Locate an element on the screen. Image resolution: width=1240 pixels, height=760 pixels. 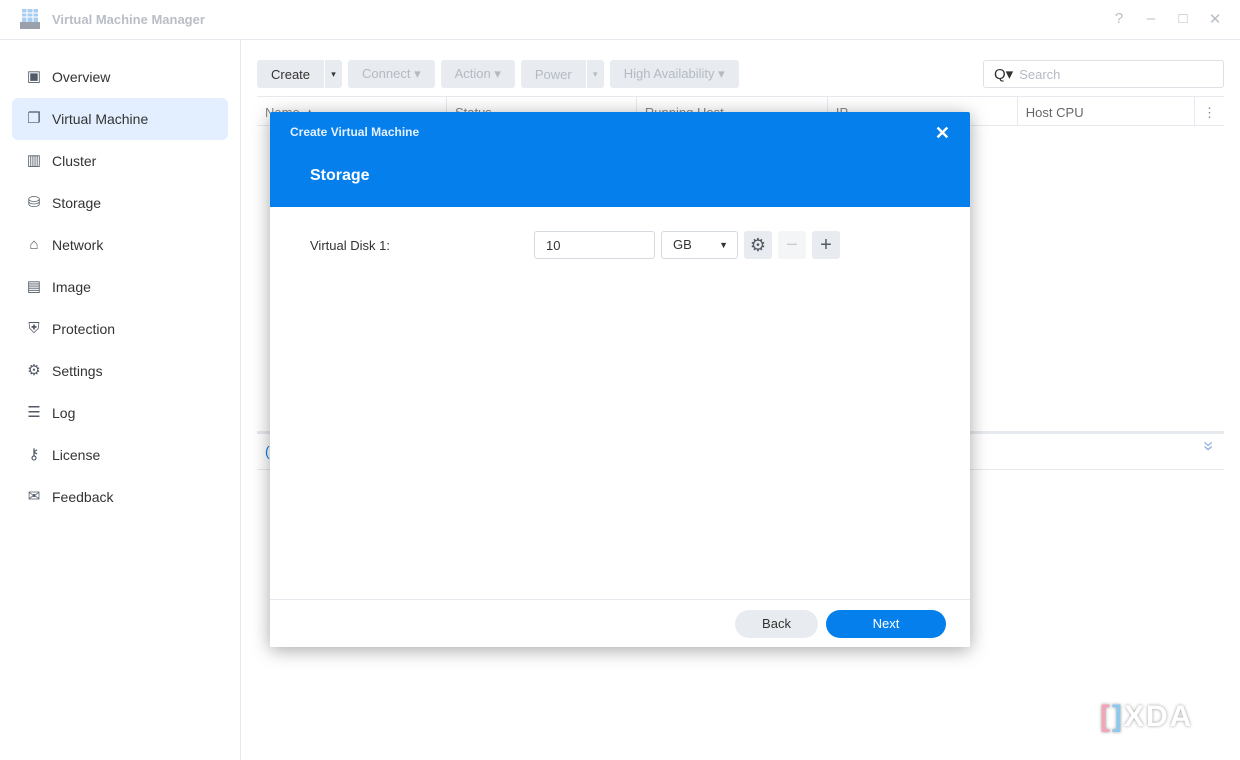
app-title: Virtual Machine Manager is located at coordinates (128, 19).